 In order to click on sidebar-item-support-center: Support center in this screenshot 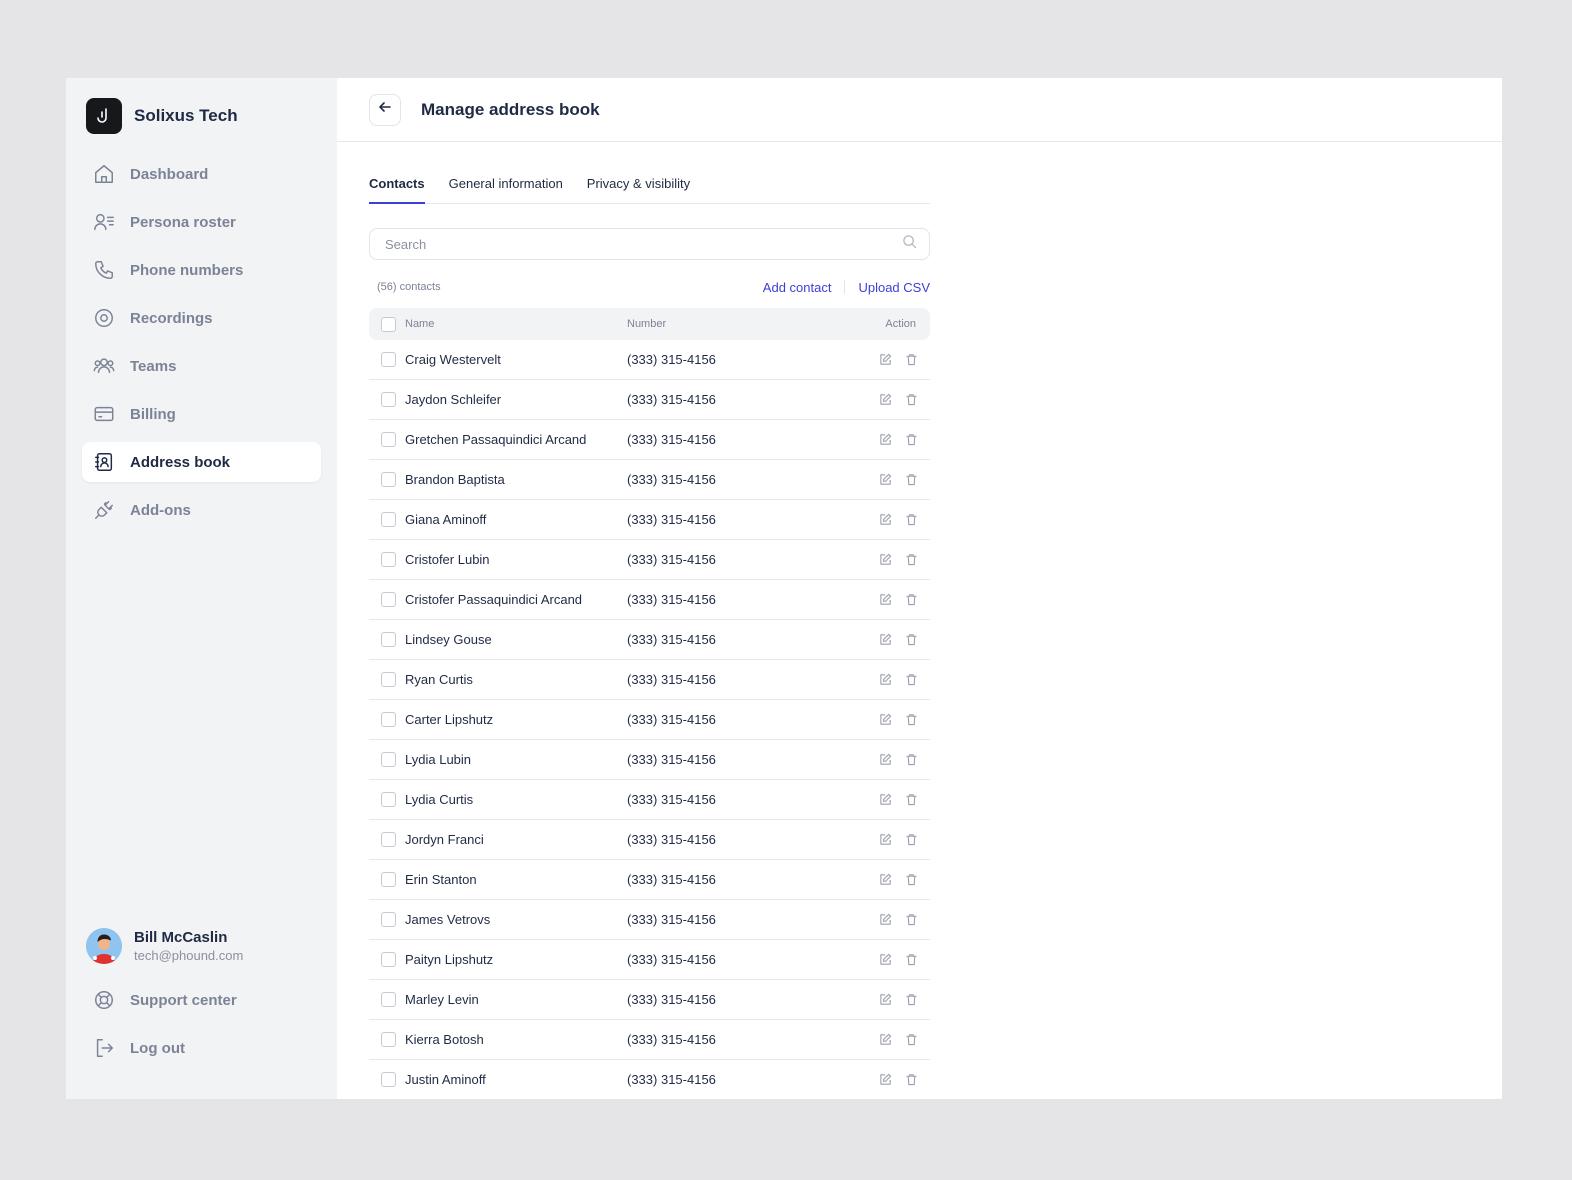, I will do `click(201, 1000)`.